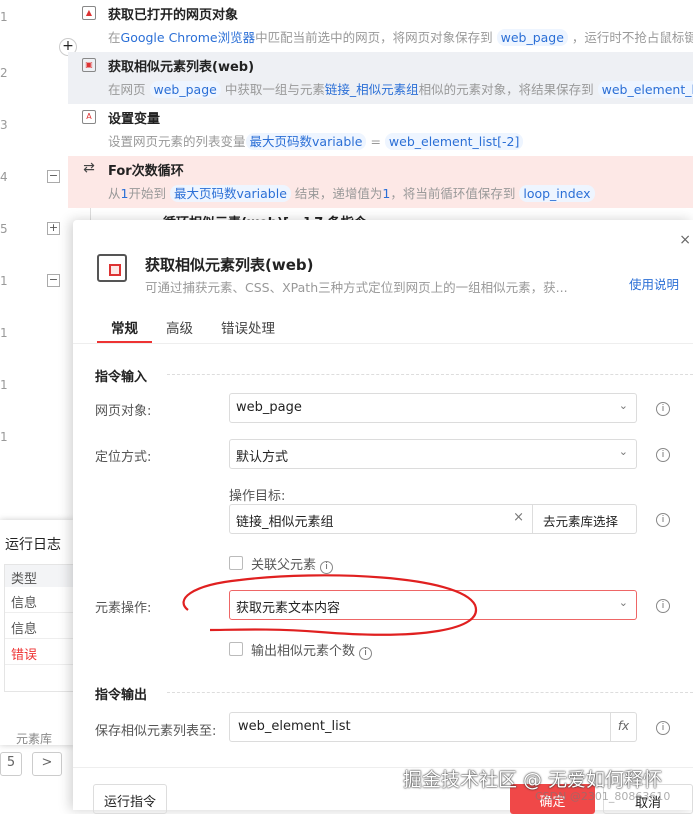  I want to click on red-annotation-circle, so click(330, 605).